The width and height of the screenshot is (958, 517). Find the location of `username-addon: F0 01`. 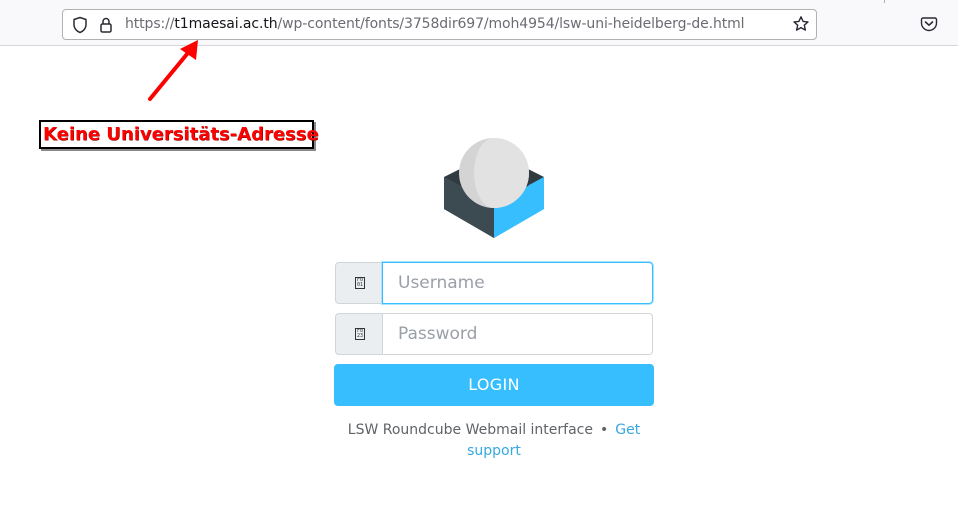

username-addon: F0 01 is located at coordinates (358, 283).